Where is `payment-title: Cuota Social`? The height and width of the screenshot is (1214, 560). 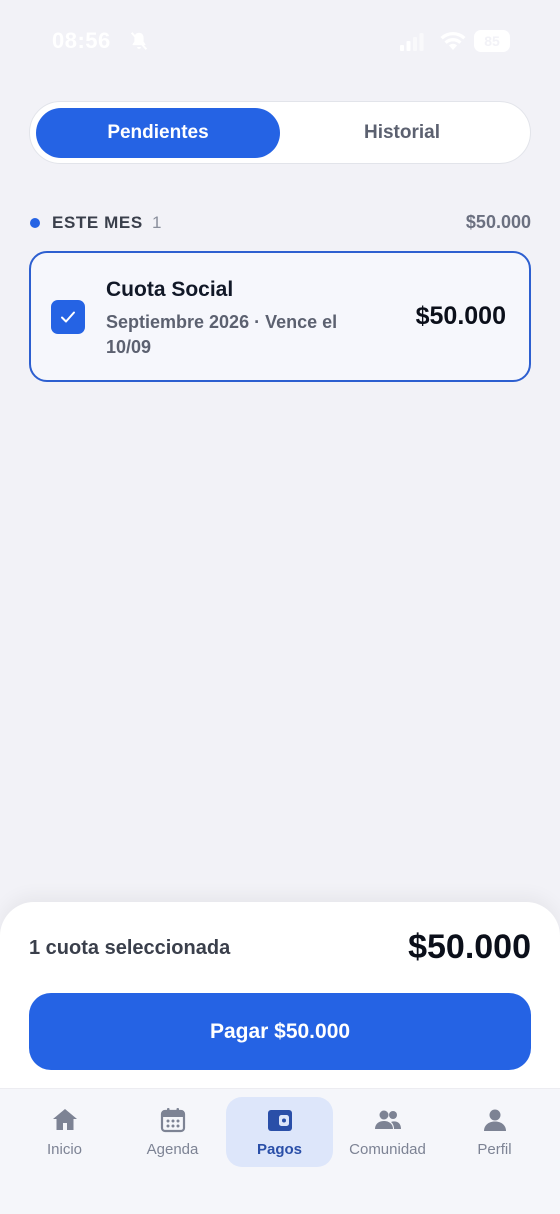
payment-title: Cuota Social is located at coordinates (170, 289).